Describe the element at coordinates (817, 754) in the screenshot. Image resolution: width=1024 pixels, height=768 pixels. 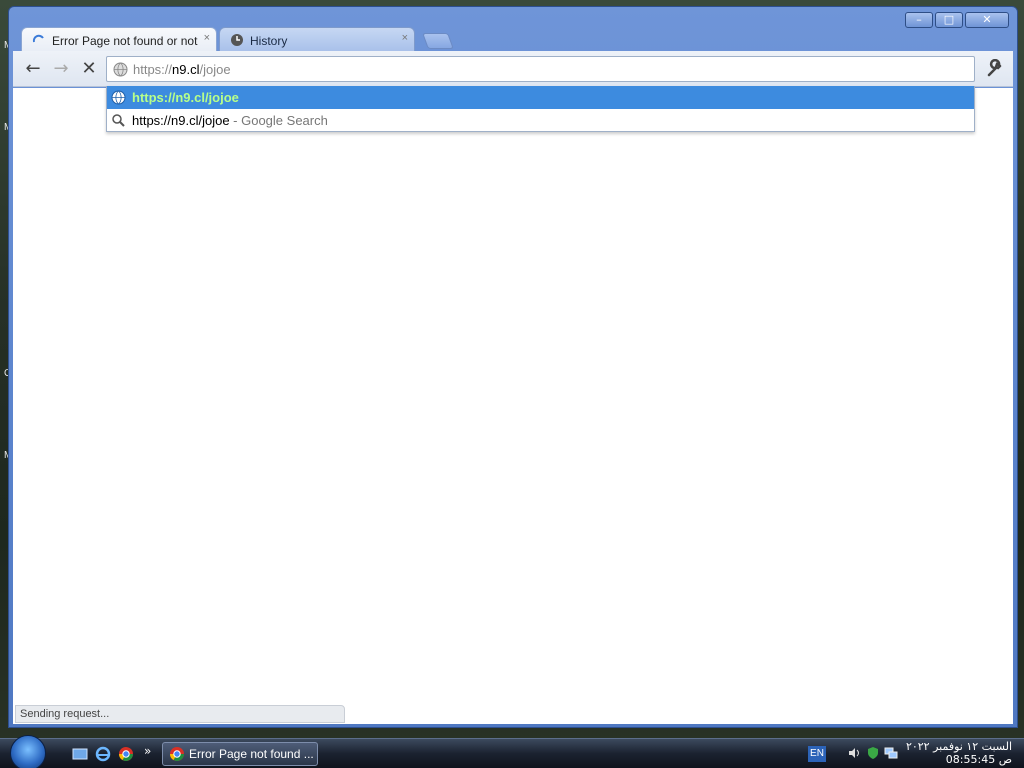
I see `language-indicator: EN` at that location.